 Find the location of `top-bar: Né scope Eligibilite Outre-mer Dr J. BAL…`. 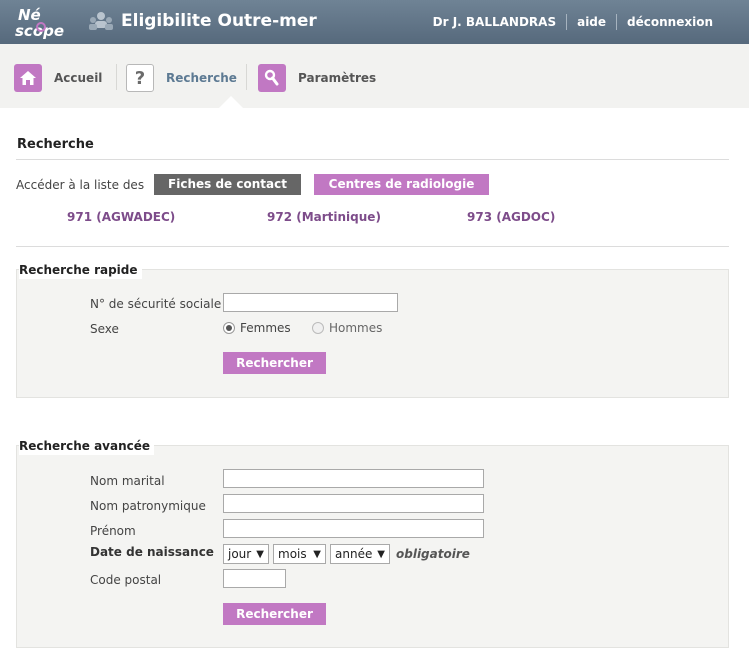

top-bar: Né scope Eligibilite Outre-mer Dr J. BAL… is located at coordinates (374, 22).